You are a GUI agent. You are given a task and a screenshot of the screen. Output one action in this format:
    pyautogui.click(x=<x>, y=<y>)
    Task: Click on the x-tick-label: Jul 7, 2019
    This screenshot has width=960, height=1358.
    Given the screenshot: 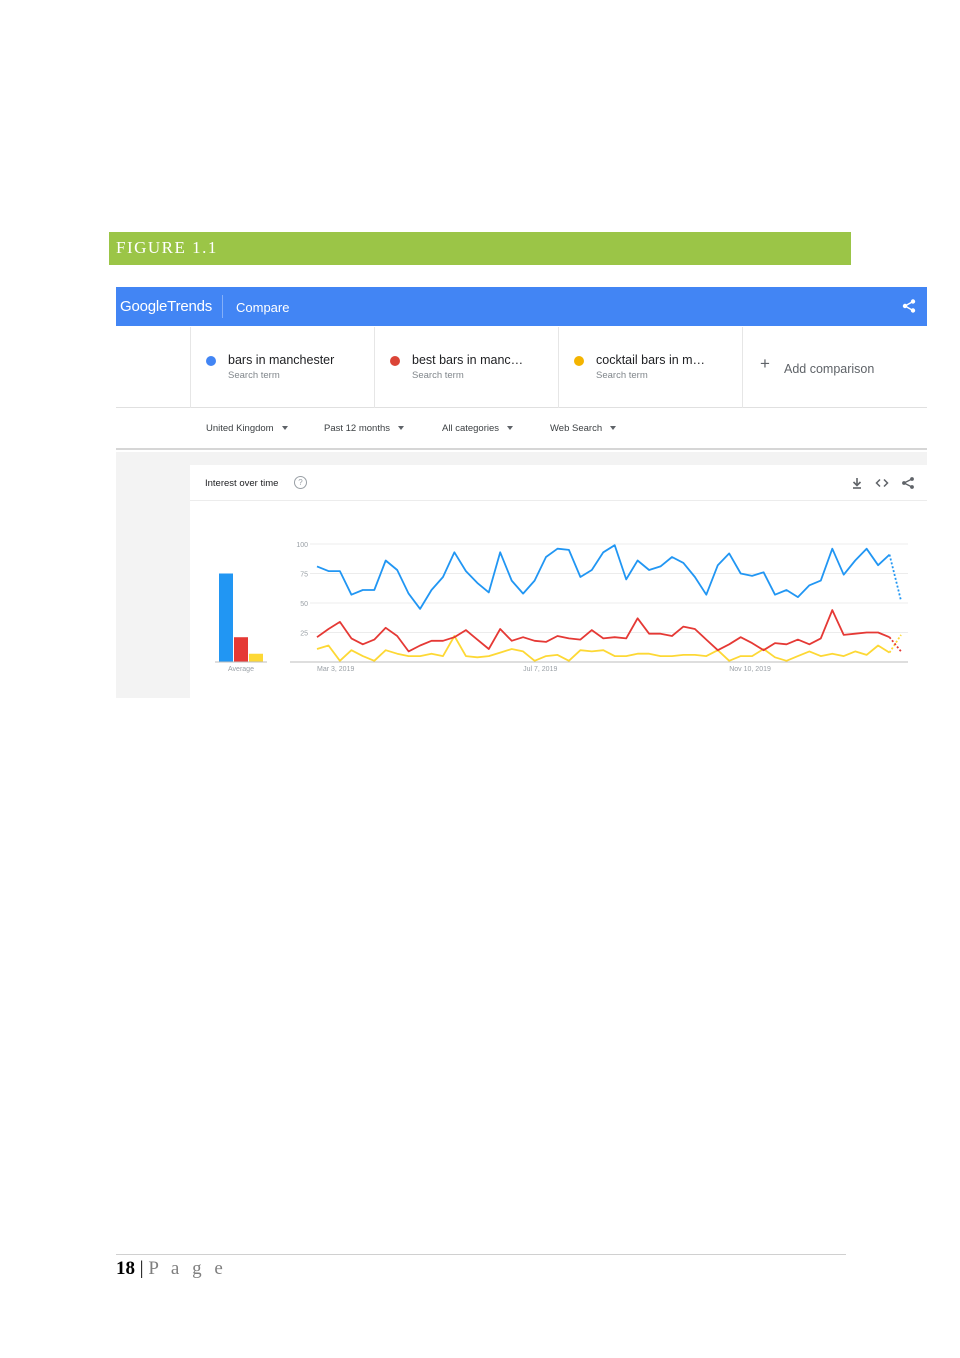 What is the action you would take?
    pyautogui.click(x=540, y=669)
    